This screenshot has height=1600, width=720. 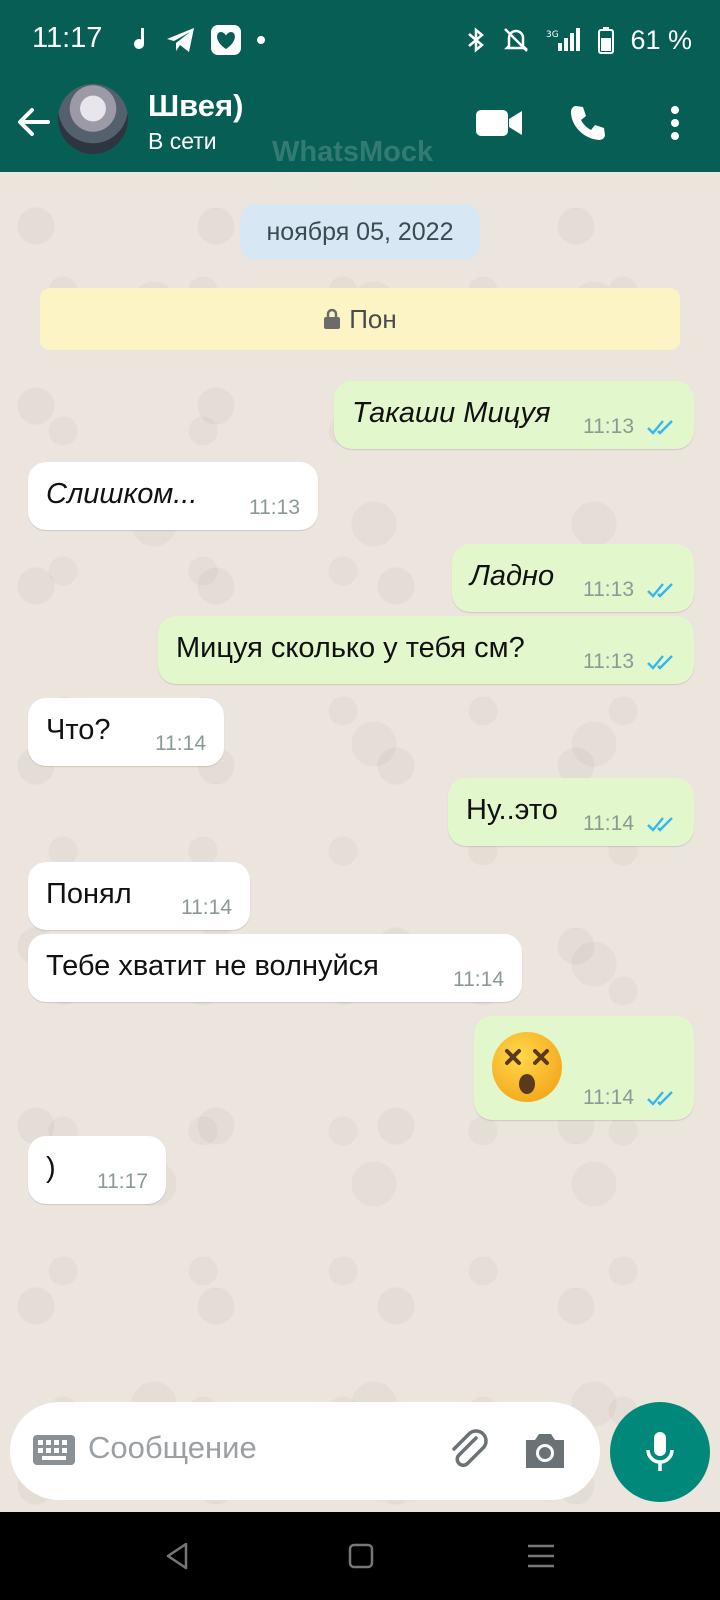 What do you see at coordinates (516, 40) in the screenshot?
I see `mute-icon` at bounding box center [516, 40].